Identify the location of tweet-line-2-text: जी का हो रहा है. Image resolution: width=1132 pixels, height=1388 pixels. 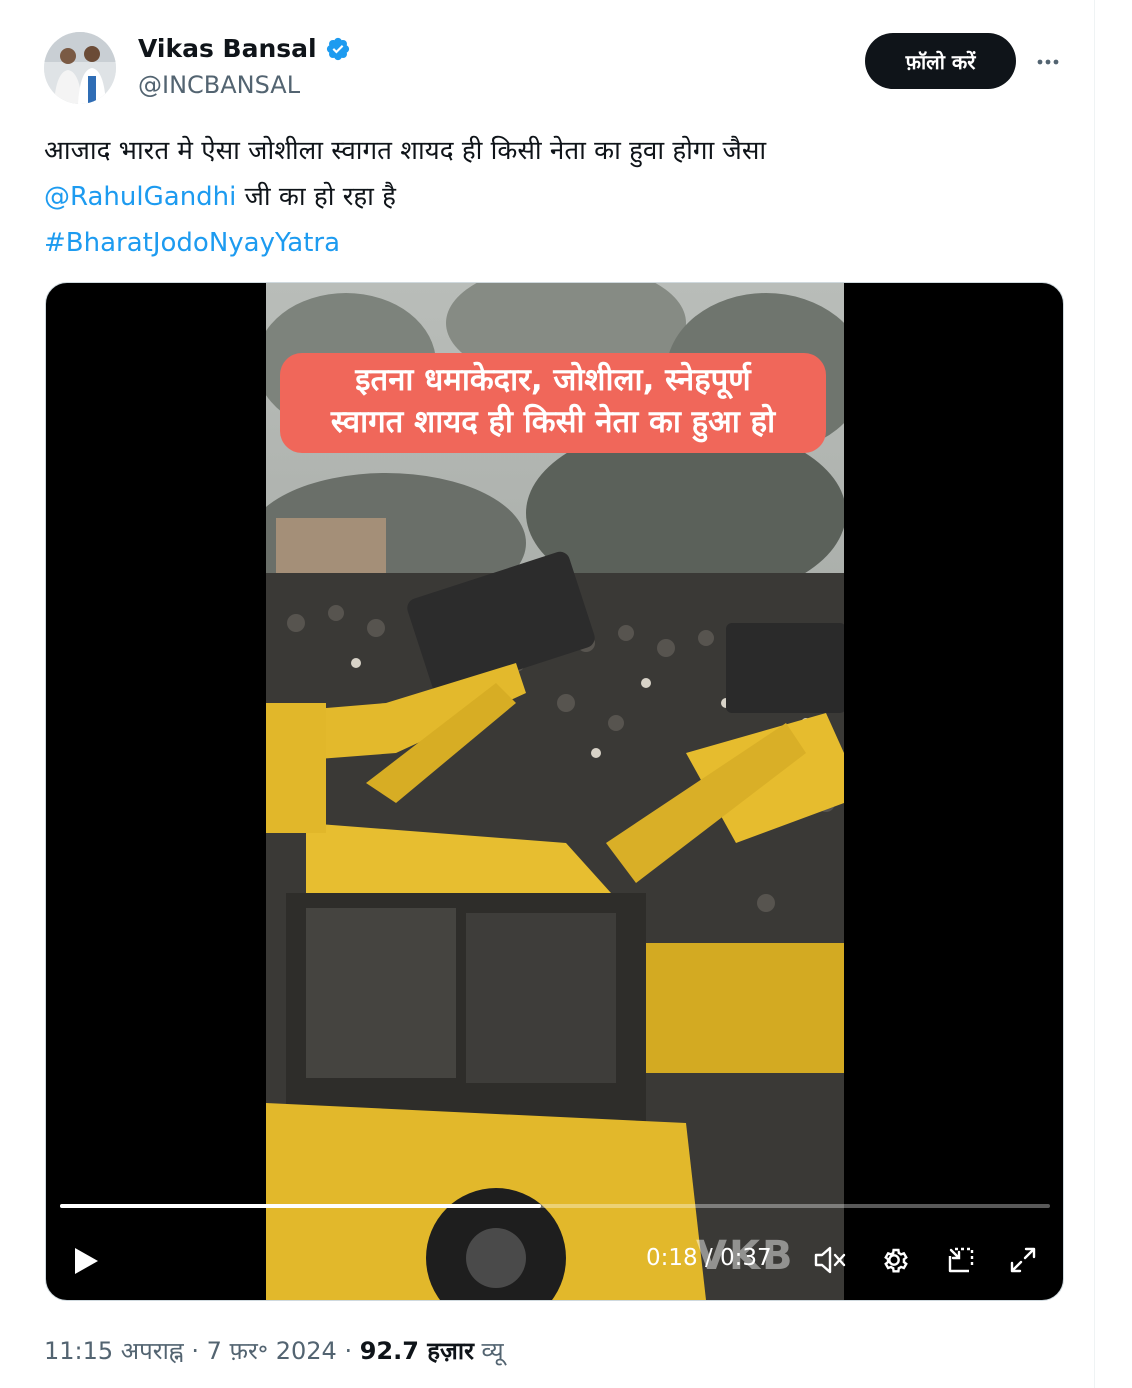
(316, 197).